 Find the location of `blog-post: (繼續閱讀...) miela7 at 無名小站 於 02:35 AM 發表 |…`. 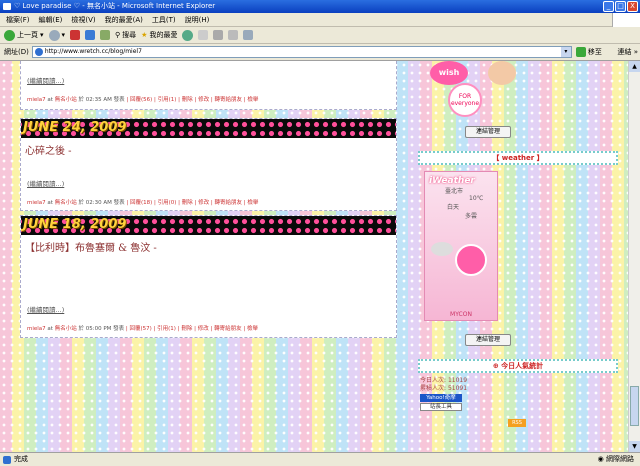

blog-post: (繼續閱讀...) miela7 at 無名小站 於 02:35 AM 發表 |… is located at coordinates (208, 85).